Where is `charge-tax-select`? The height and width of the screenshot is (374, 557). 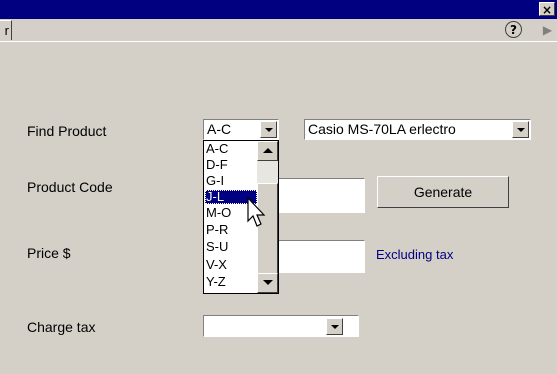
charge-tax-select is located at coordinates (281, 326).